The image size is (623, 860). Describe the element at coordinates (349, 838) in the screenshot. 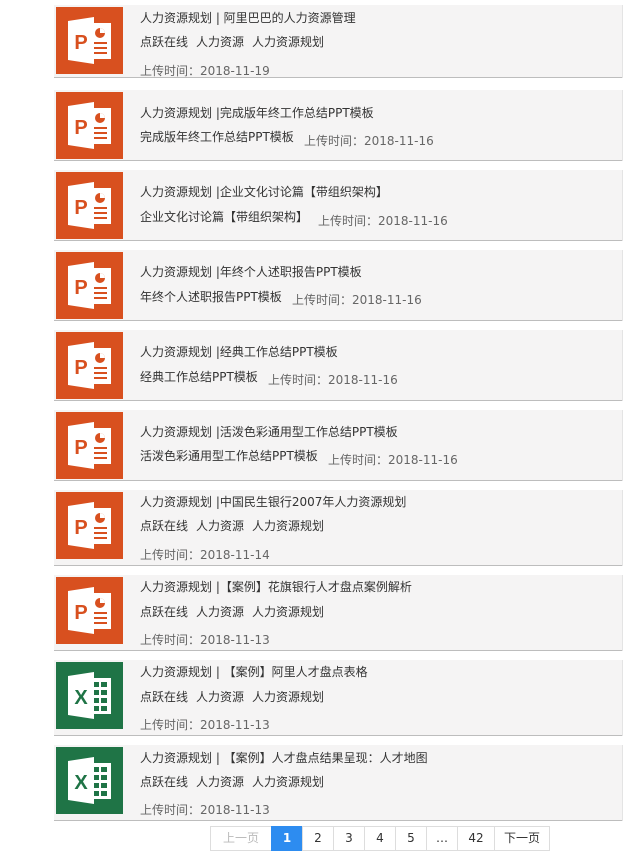

I see `page-button: 3` at that location.